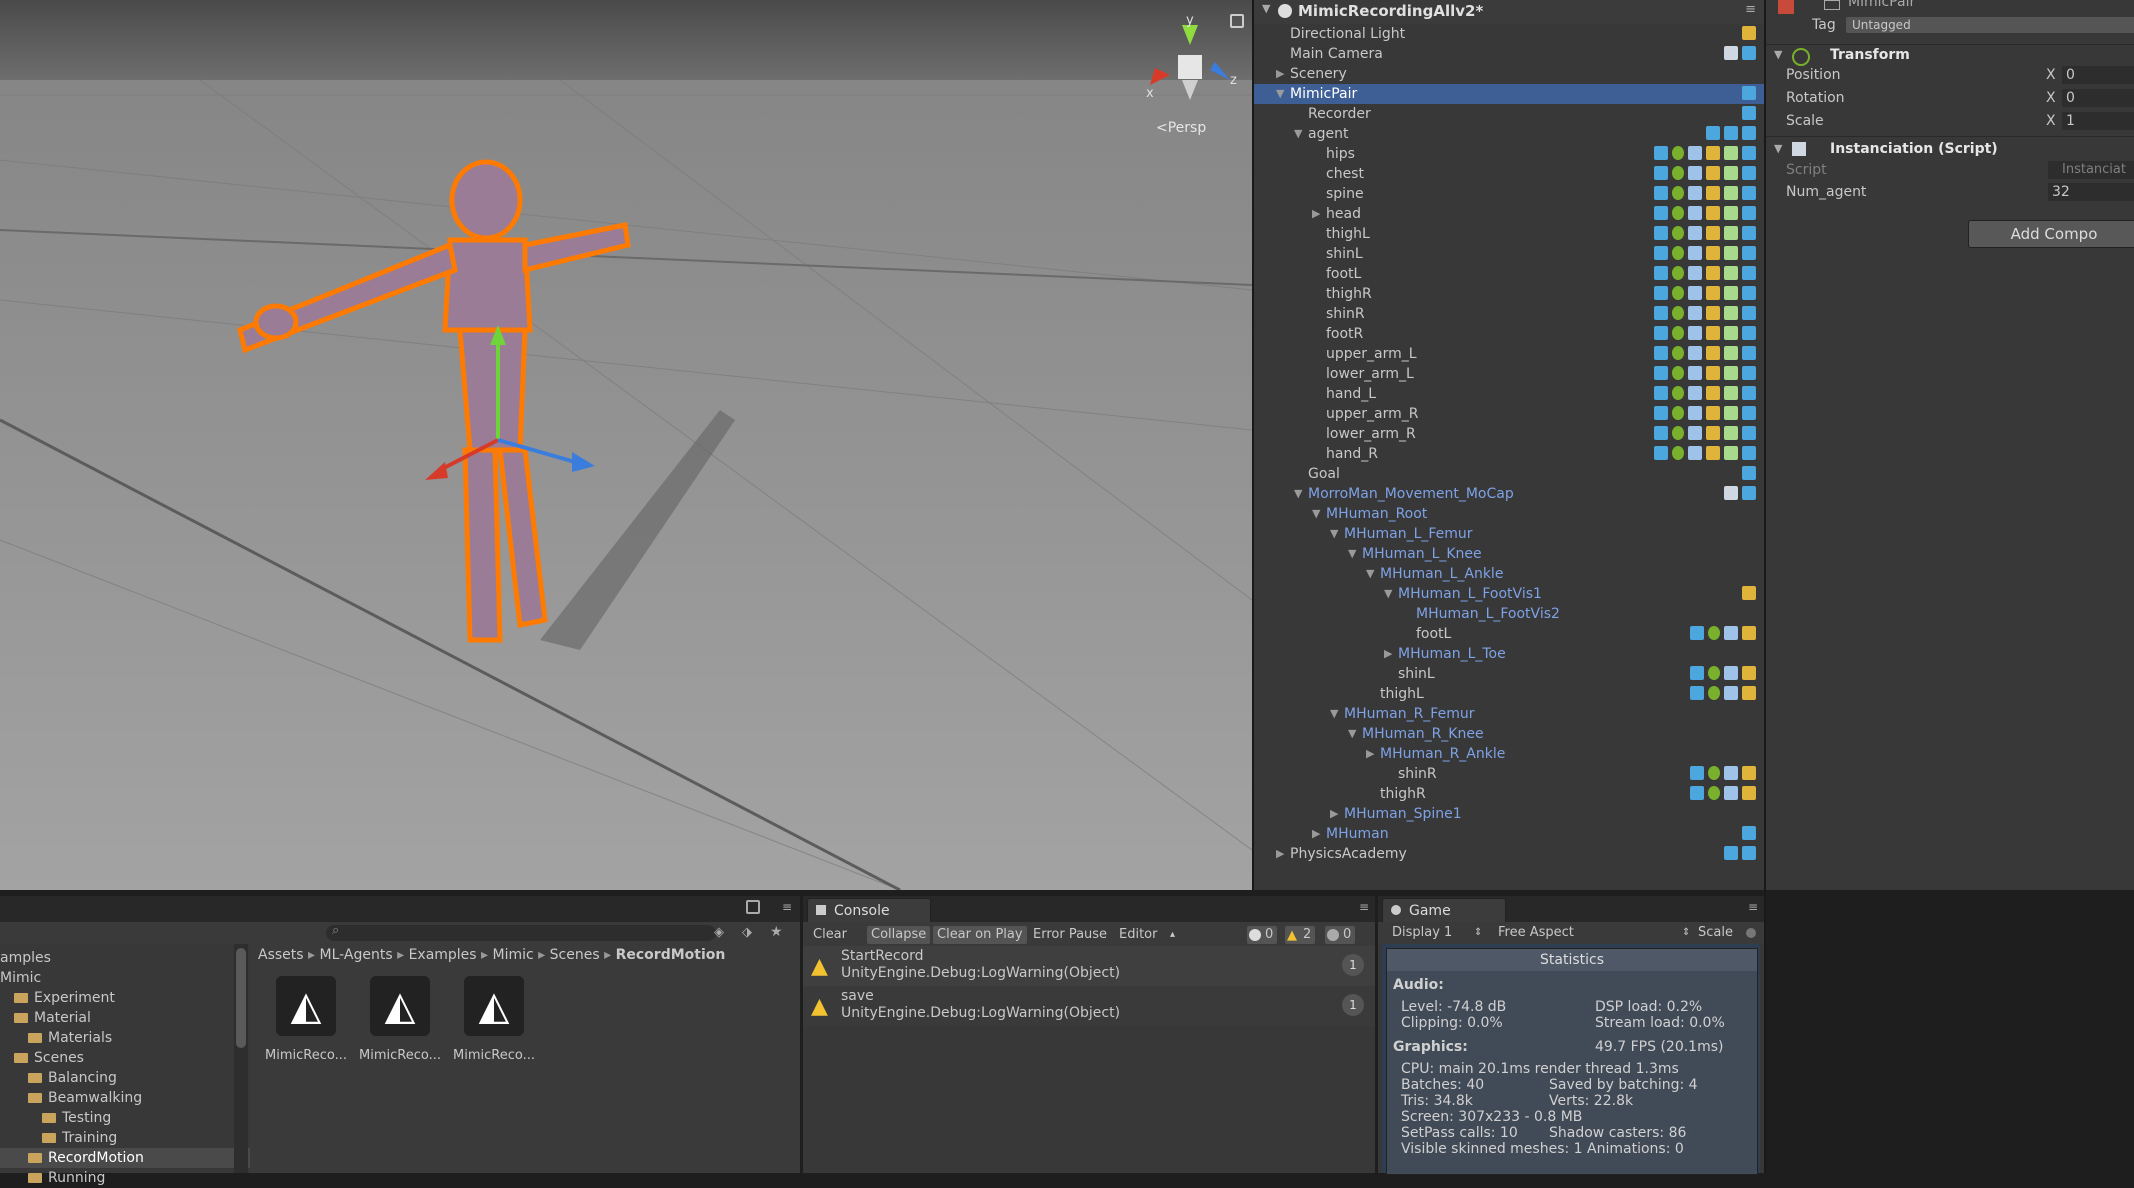 The height and width of the screenshot is (1188, 2134). Describe the element at coordinates (1509, 214) in the screenshot. I see `hierarchy-row: ▶ head` at that location.